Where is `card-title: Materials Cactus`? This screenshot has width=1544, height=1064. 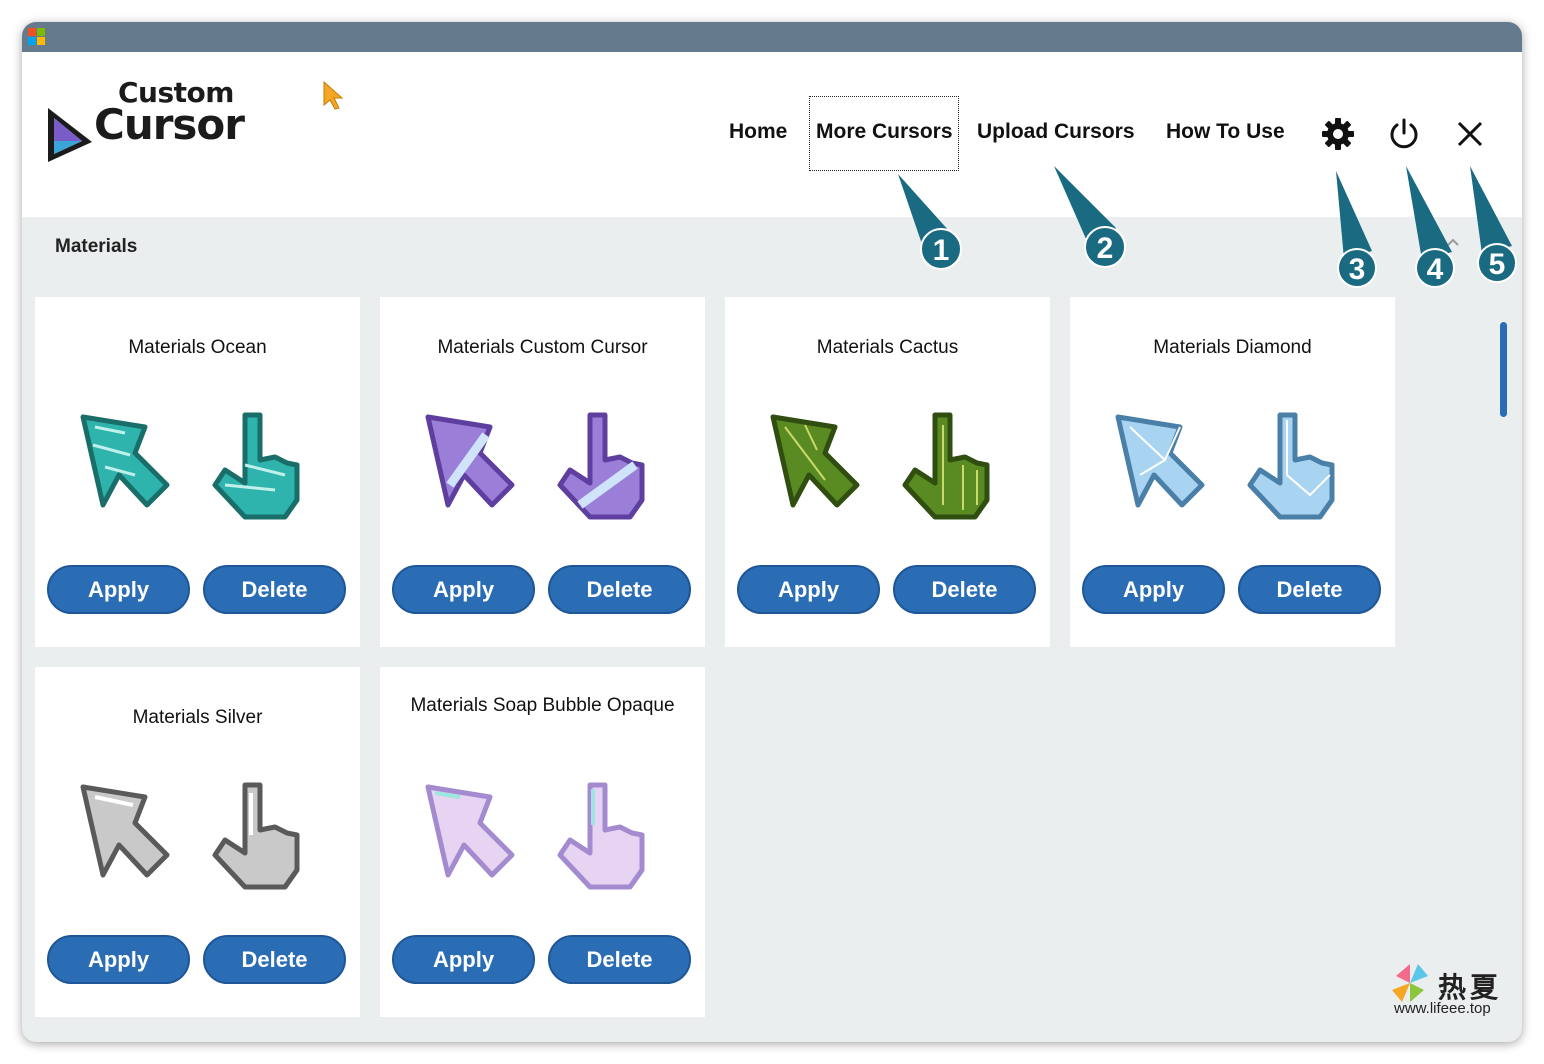
card-title: Materials Cactus is located at coordinates (887, 347).